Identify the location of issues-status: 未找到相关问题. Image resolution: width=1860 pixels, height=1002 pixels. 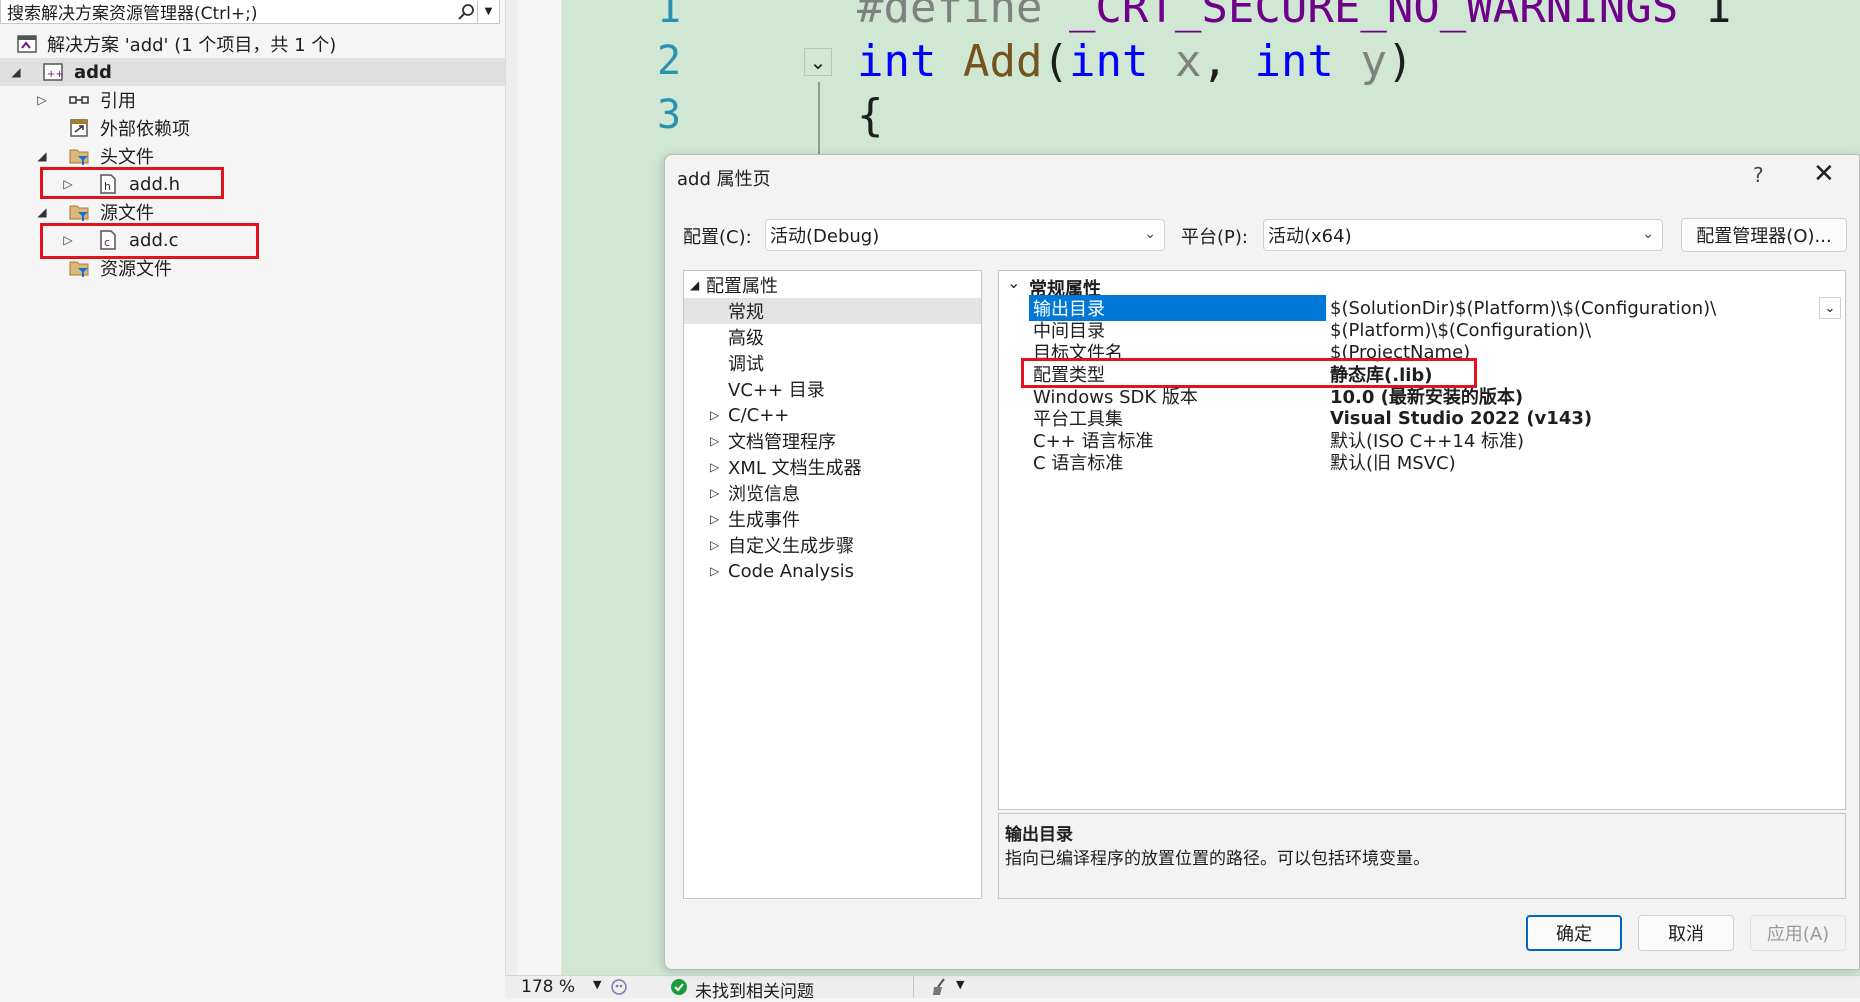
(754, 989).